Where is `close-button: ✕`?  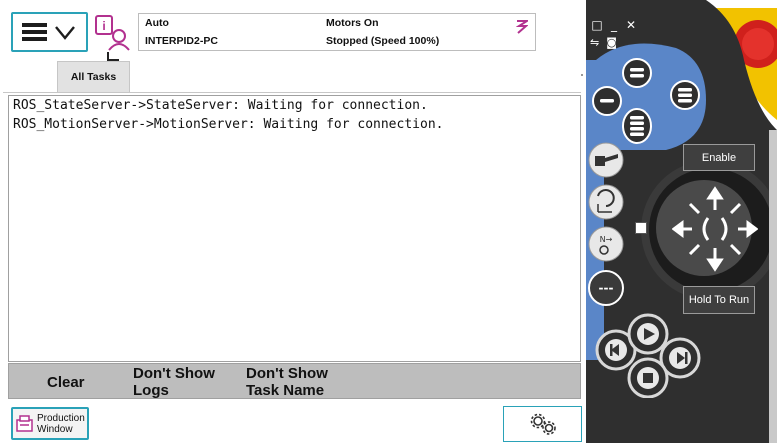 close-button: ✕ is located at coordinates (631, 25).